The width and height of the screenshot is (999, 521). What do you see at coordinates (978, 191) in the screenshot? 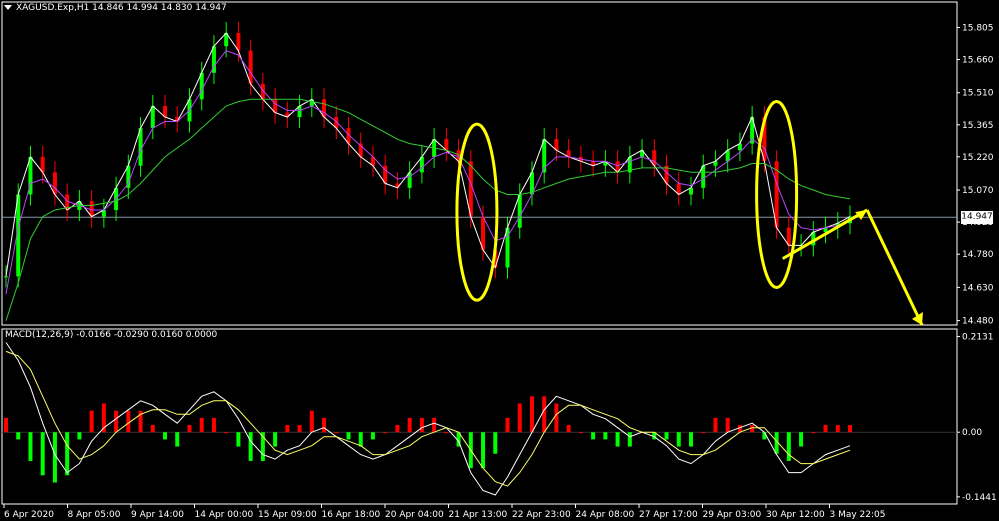
I see `price-tick-label: 15.070` at bounding box center [978, 191].